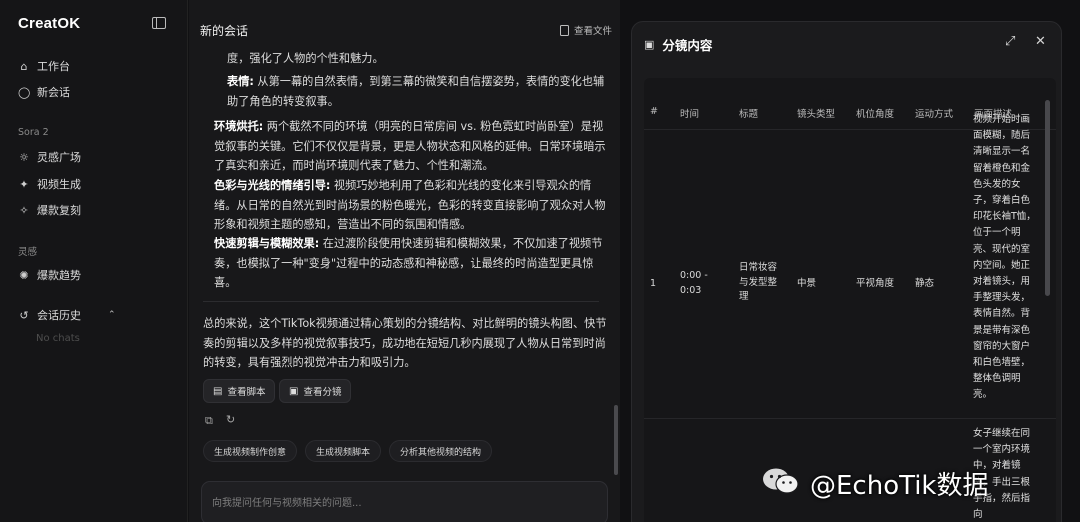 The image size is (1080, 522). I want to click on chat-input, so click(404, 501).